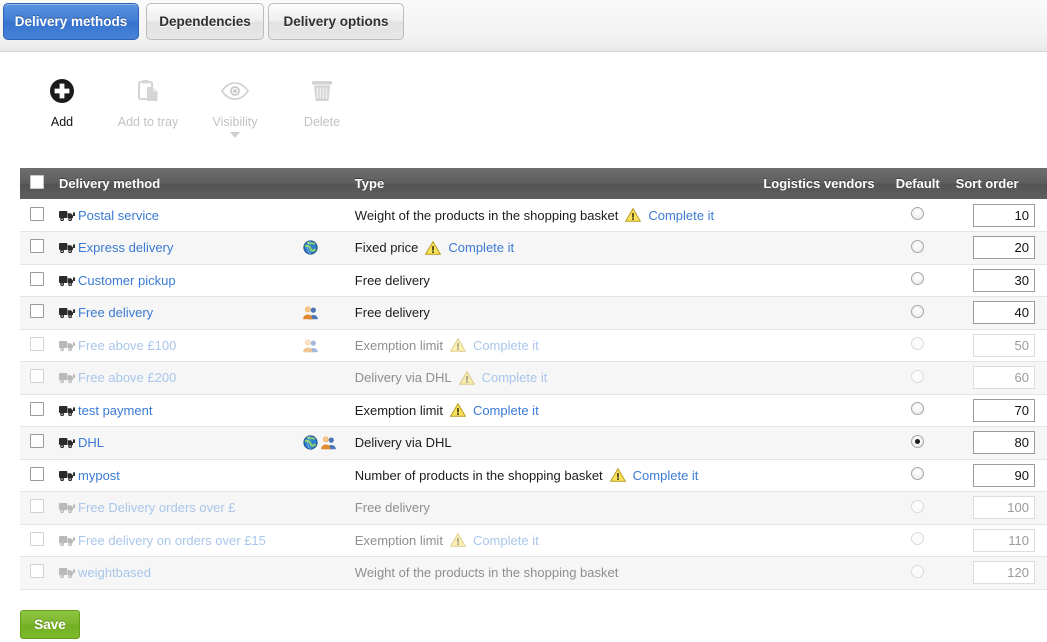  I want to click on chevron-down-icon, so click(235, 135).